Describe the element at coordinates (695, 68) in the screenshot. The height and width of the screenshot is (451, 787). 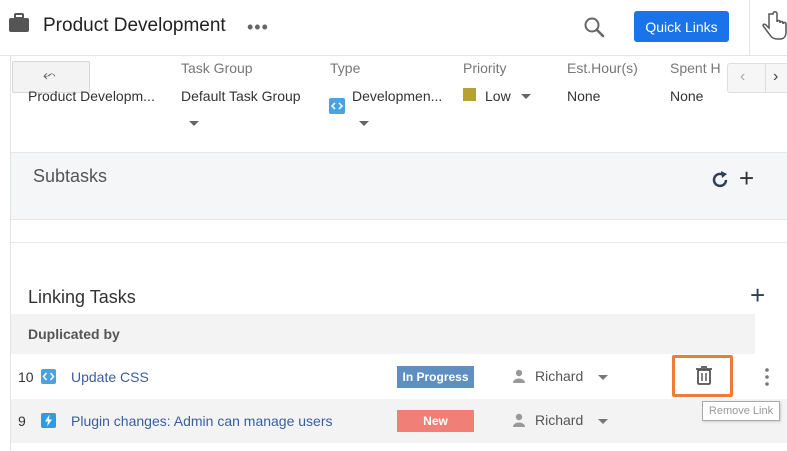
I see `spent-hours-label: Spent H` at that location.